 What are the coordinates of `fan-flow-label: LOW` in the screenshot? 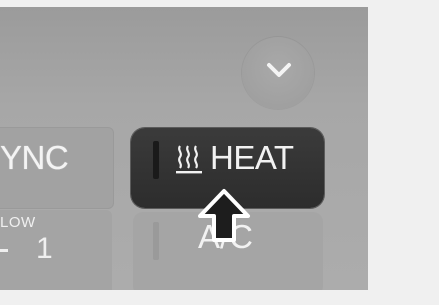 It's located at (18, 222).